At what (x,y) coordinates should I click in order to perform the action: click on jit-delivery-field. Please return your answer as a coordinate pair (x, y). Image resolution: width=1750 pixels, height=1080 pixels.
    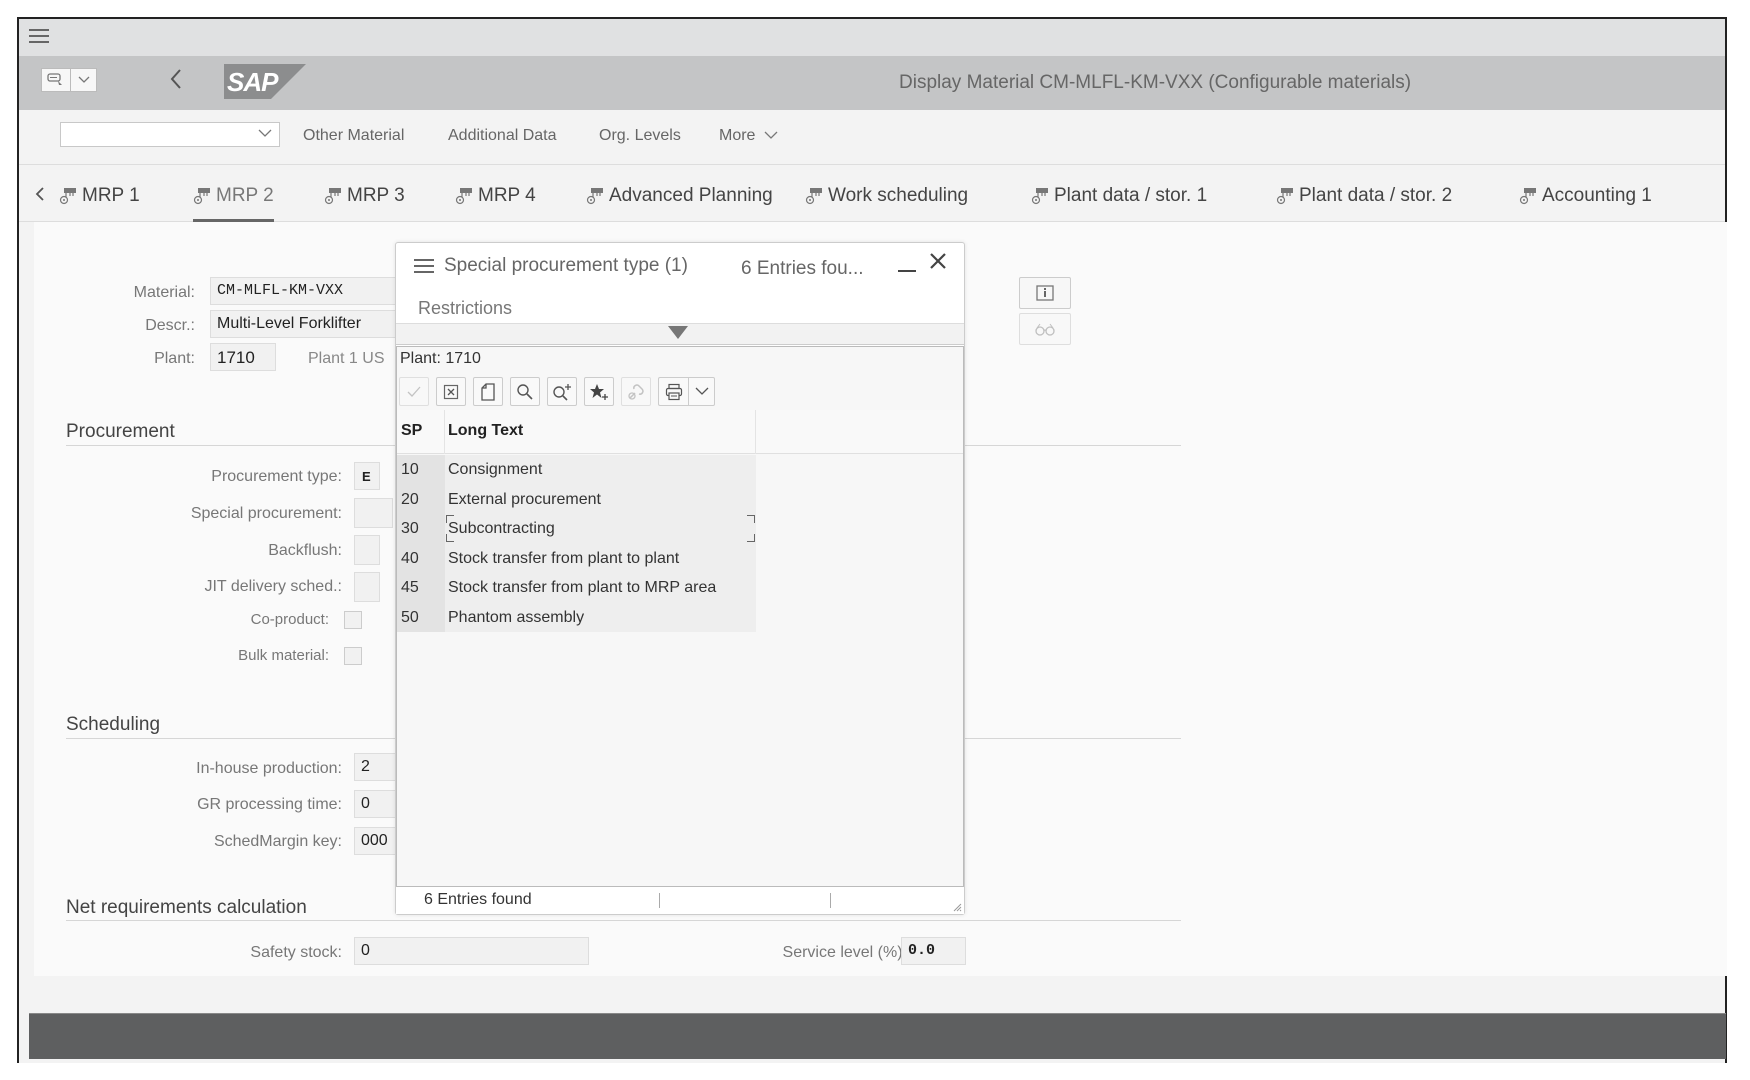
    Looking at the image, I should click on (367, 587).